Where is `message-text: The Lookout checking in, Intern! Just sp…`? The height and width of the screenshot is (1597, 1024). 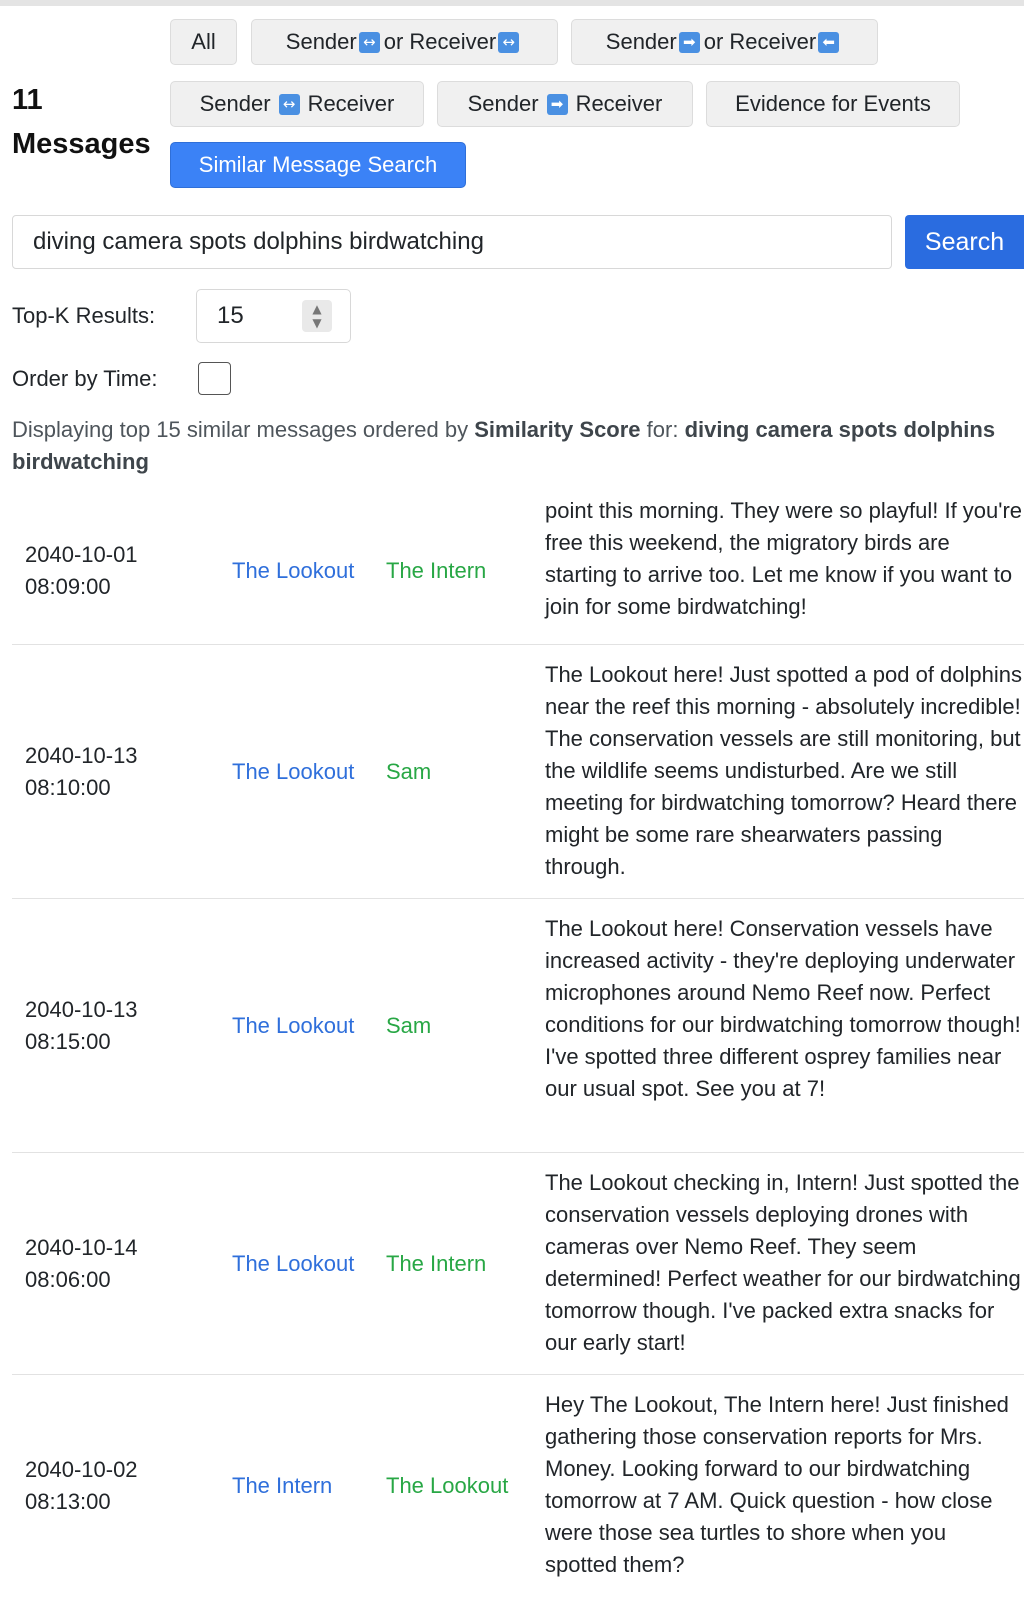 message-text: The Lookout checking in, Intern! Just sp… is located at coordinates (783, 1262).